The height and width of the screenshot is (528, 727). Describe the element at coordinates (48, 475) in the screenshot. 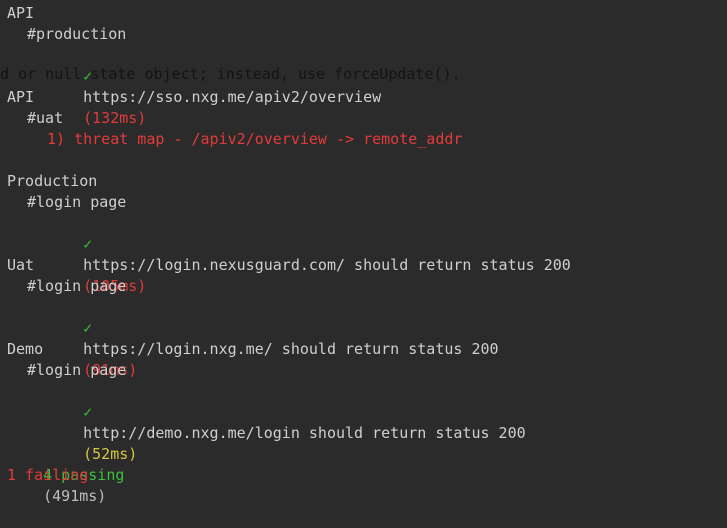

I see `failing-summary: 1 failing` at that location.